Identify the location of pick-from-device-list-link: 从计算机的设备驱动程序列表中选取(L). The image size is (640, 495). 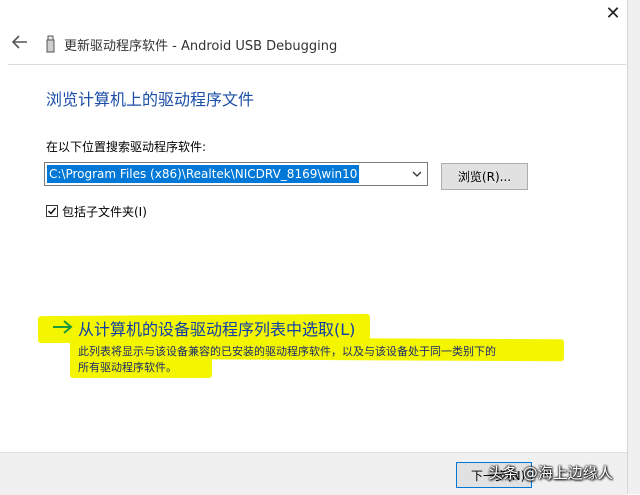
(216, 328).